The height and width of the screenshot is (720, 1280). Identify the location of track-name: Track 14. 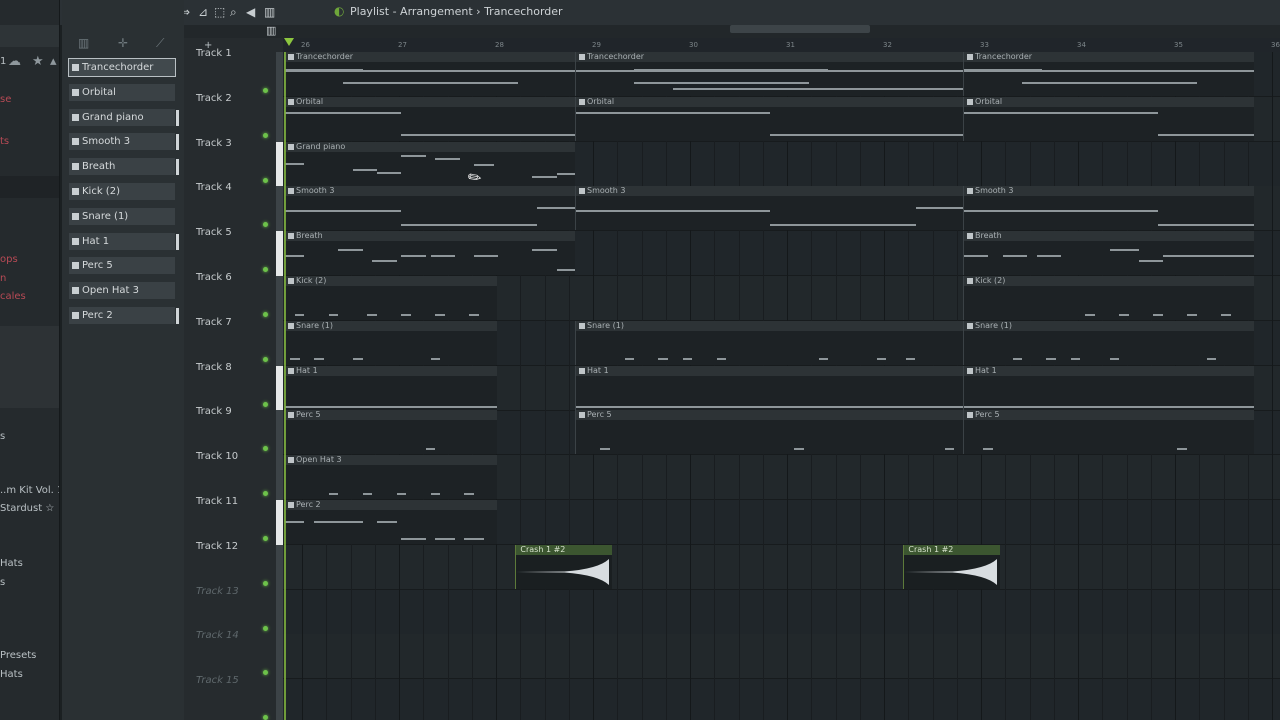
(217, 635).